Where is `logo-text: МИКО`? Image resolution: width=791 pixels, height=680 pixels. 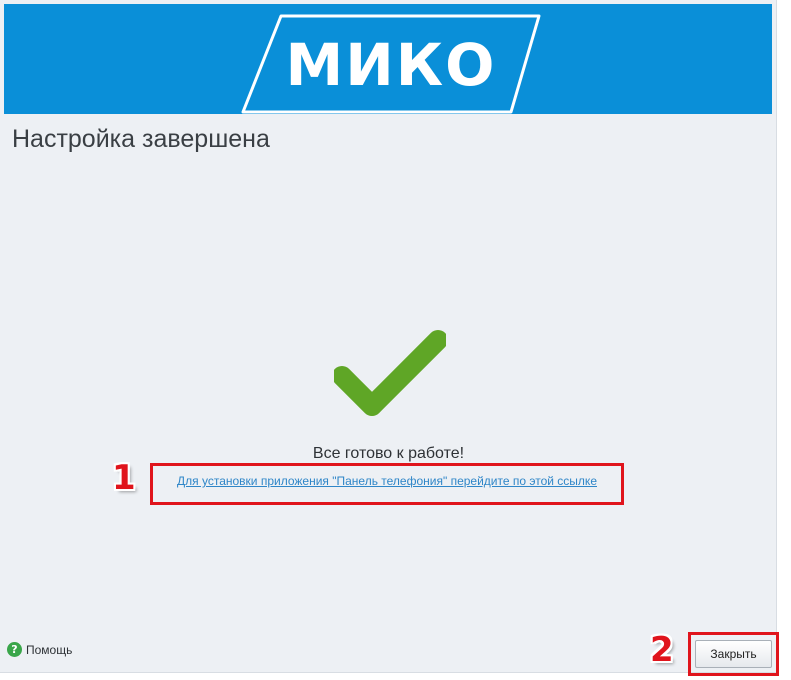 logo-text: МИКО is located at coordinates (391, 65).